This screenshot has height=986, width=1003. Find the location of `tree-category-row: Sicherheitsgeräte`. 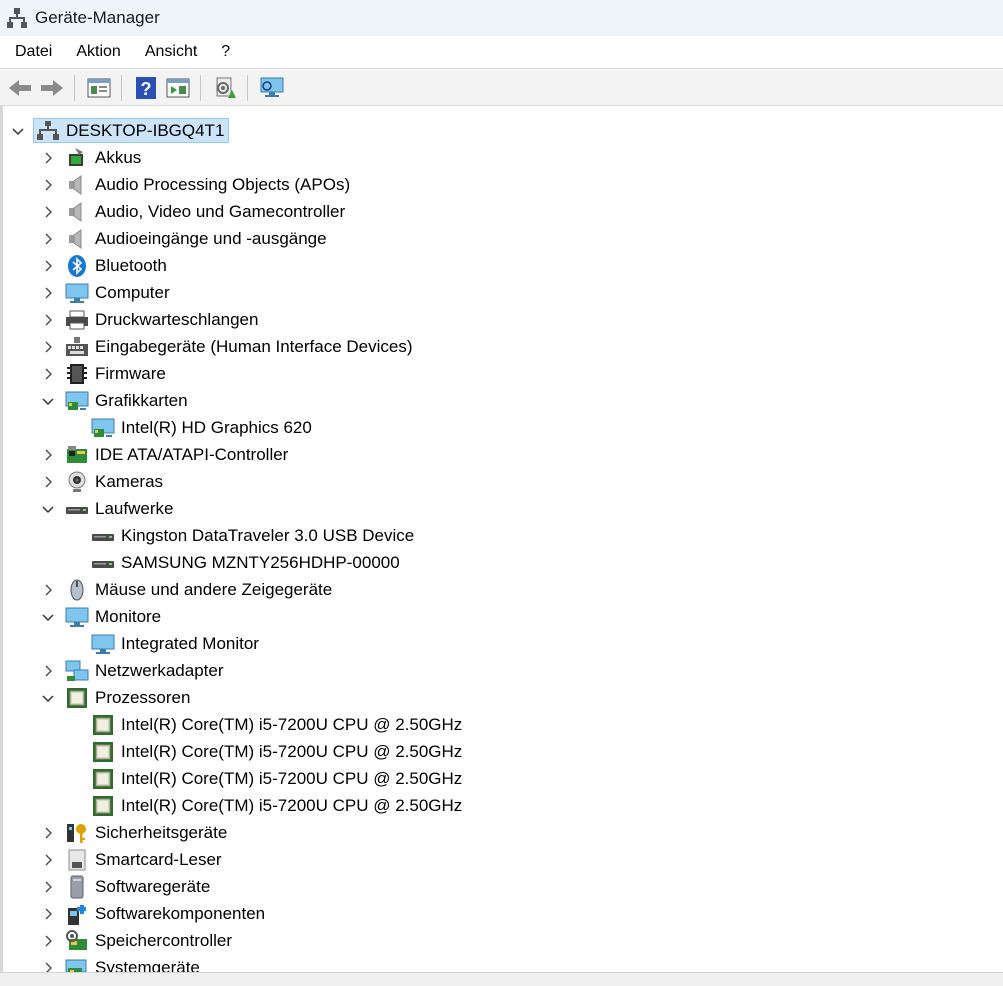

tree-category-row: Sicherheitsgeräte is located at coordinates (134, 832).